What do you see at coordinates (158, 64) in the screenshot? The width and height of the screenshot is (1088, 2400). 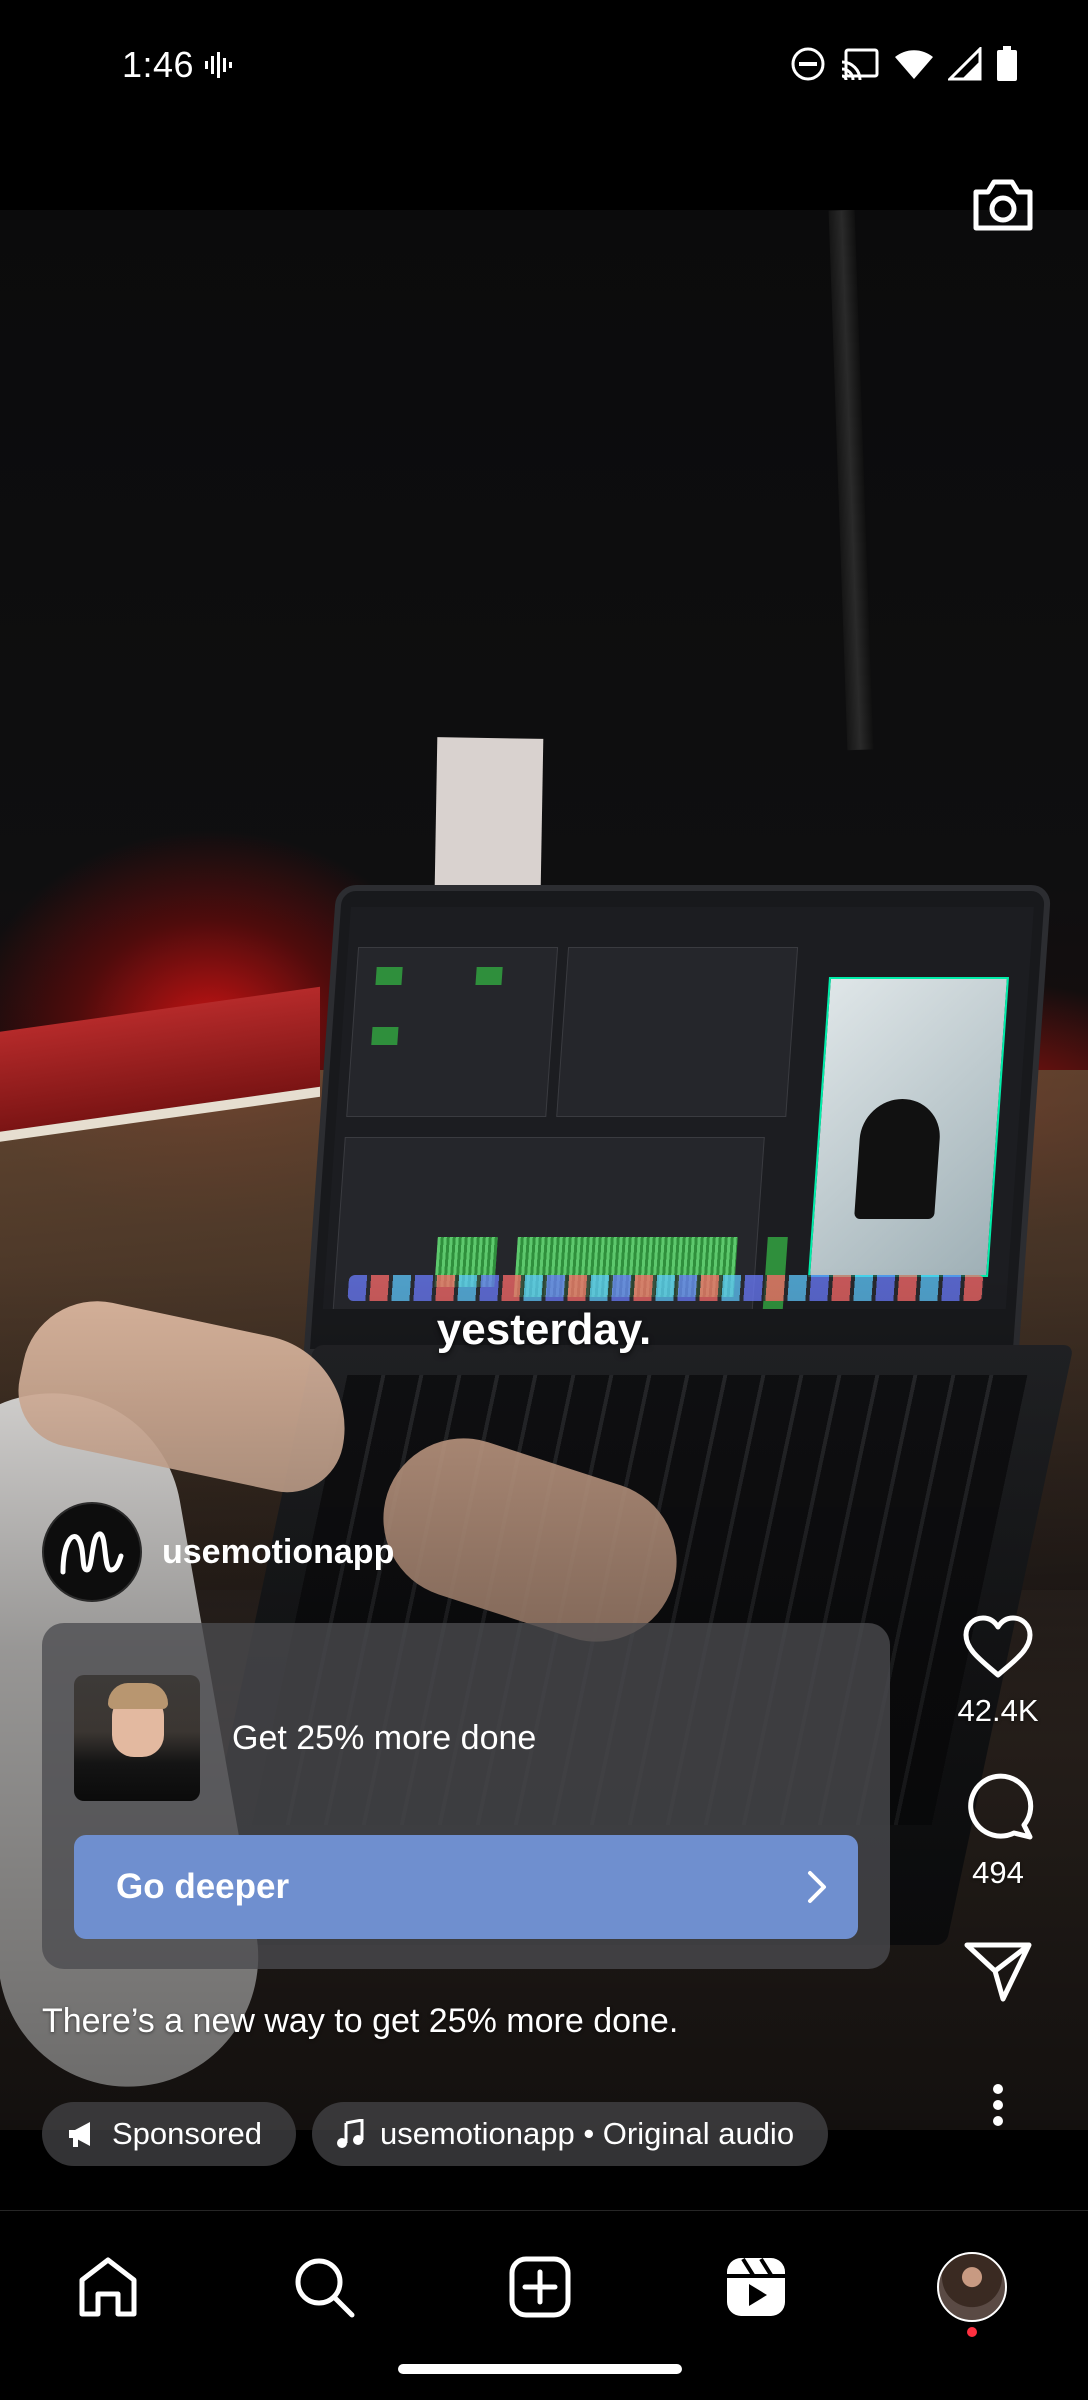 I see `status-time: 1:46` at bounding box center [158, 64].